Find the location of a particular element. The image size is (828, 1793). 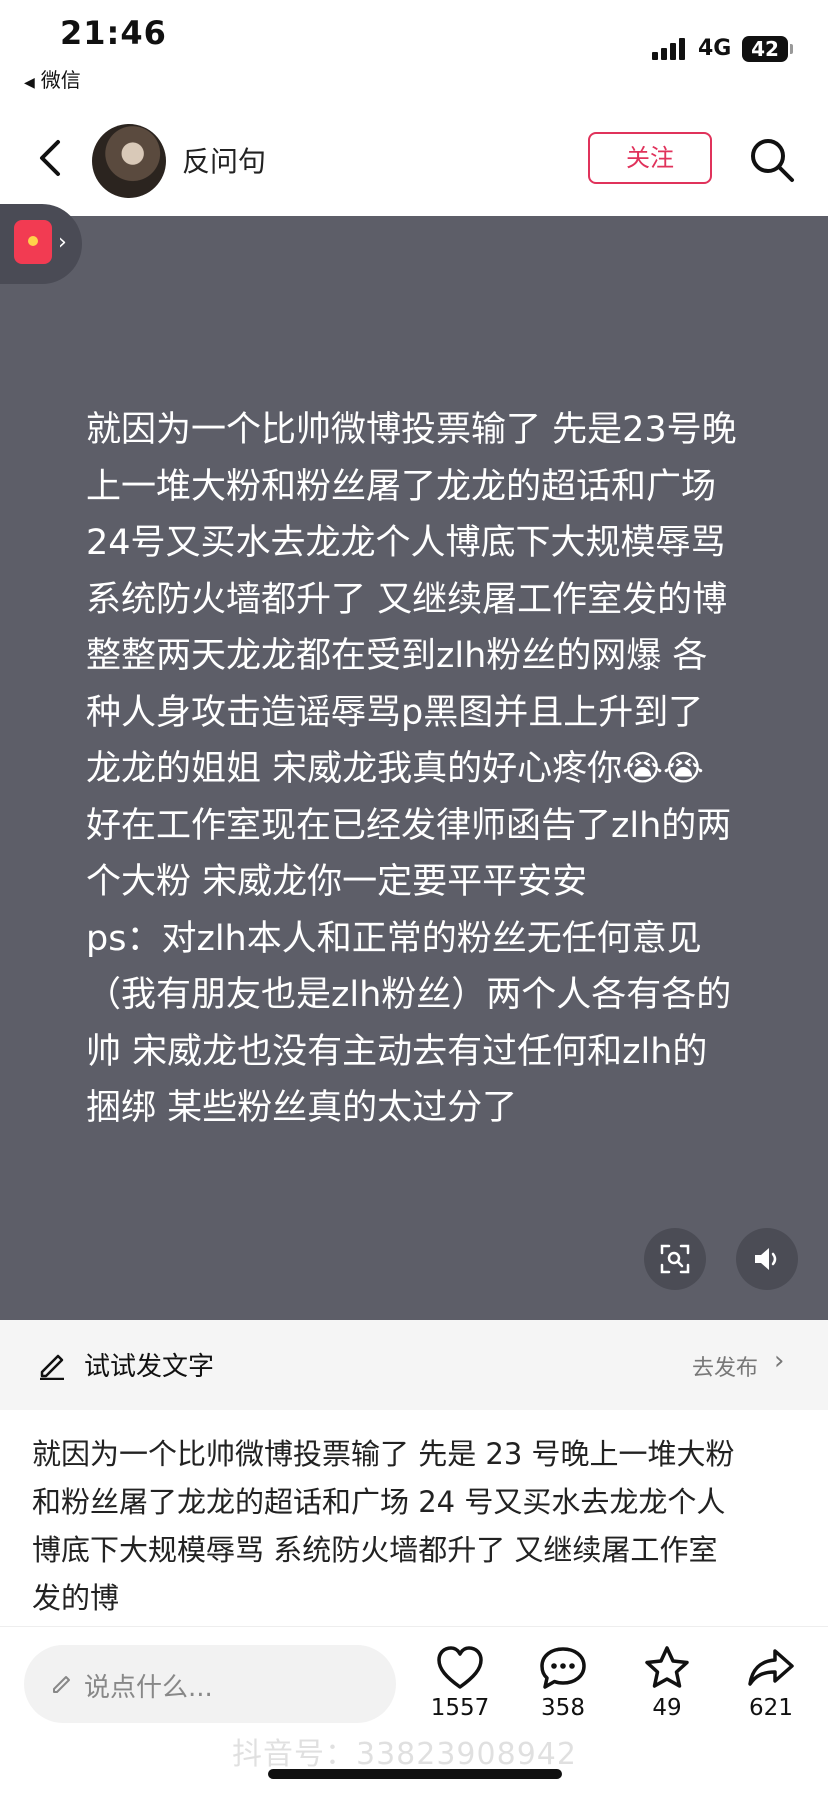

back-app-label: 微信 is located at coordinates (60, 80).